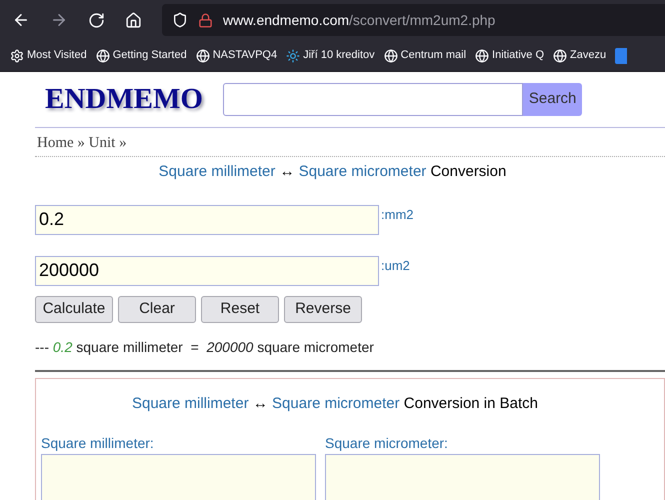 The width and height of the screenshot is (665, 500). What do you see at coordinates (293, 55) in the screenshot?
I see `sun-icon` at bounding box center [293, 55].